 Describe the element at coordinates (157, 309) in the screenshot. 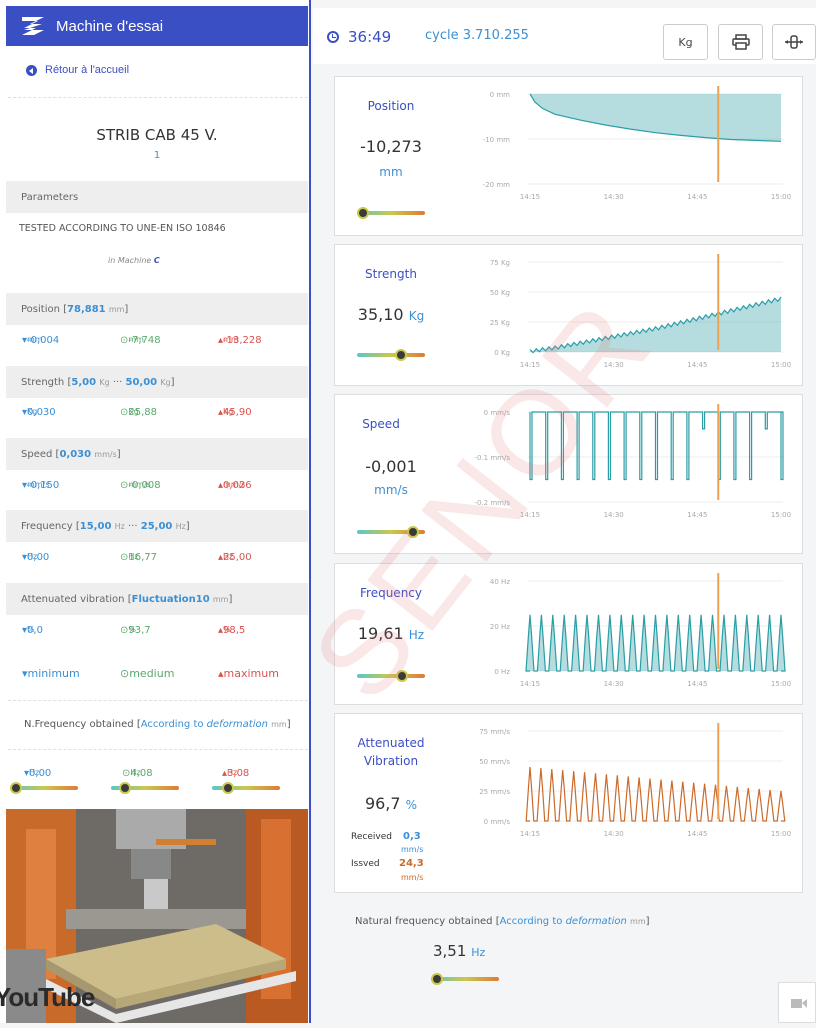

I see `position-header: Position [78,881 mm]` at that location.